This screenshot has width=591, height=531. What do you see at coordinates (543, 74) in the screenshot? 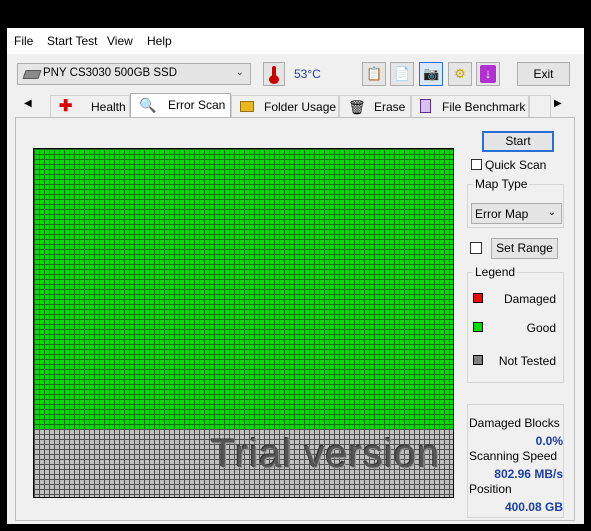
I see `exit-button: Exit` at bounding box center [543, 74].